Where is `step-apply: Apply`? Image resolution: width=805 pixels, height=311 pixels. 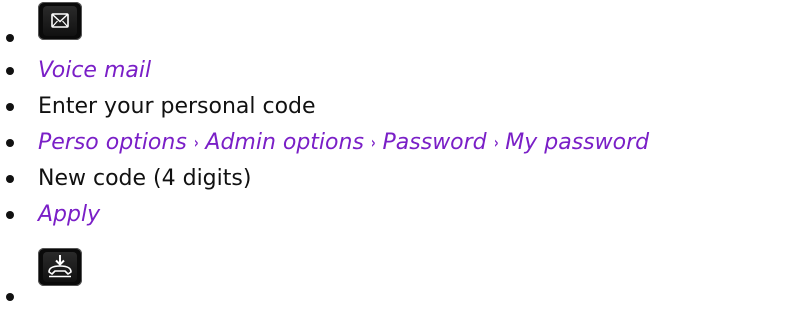 step-apply: Apply is located at coordinates (402, 215).